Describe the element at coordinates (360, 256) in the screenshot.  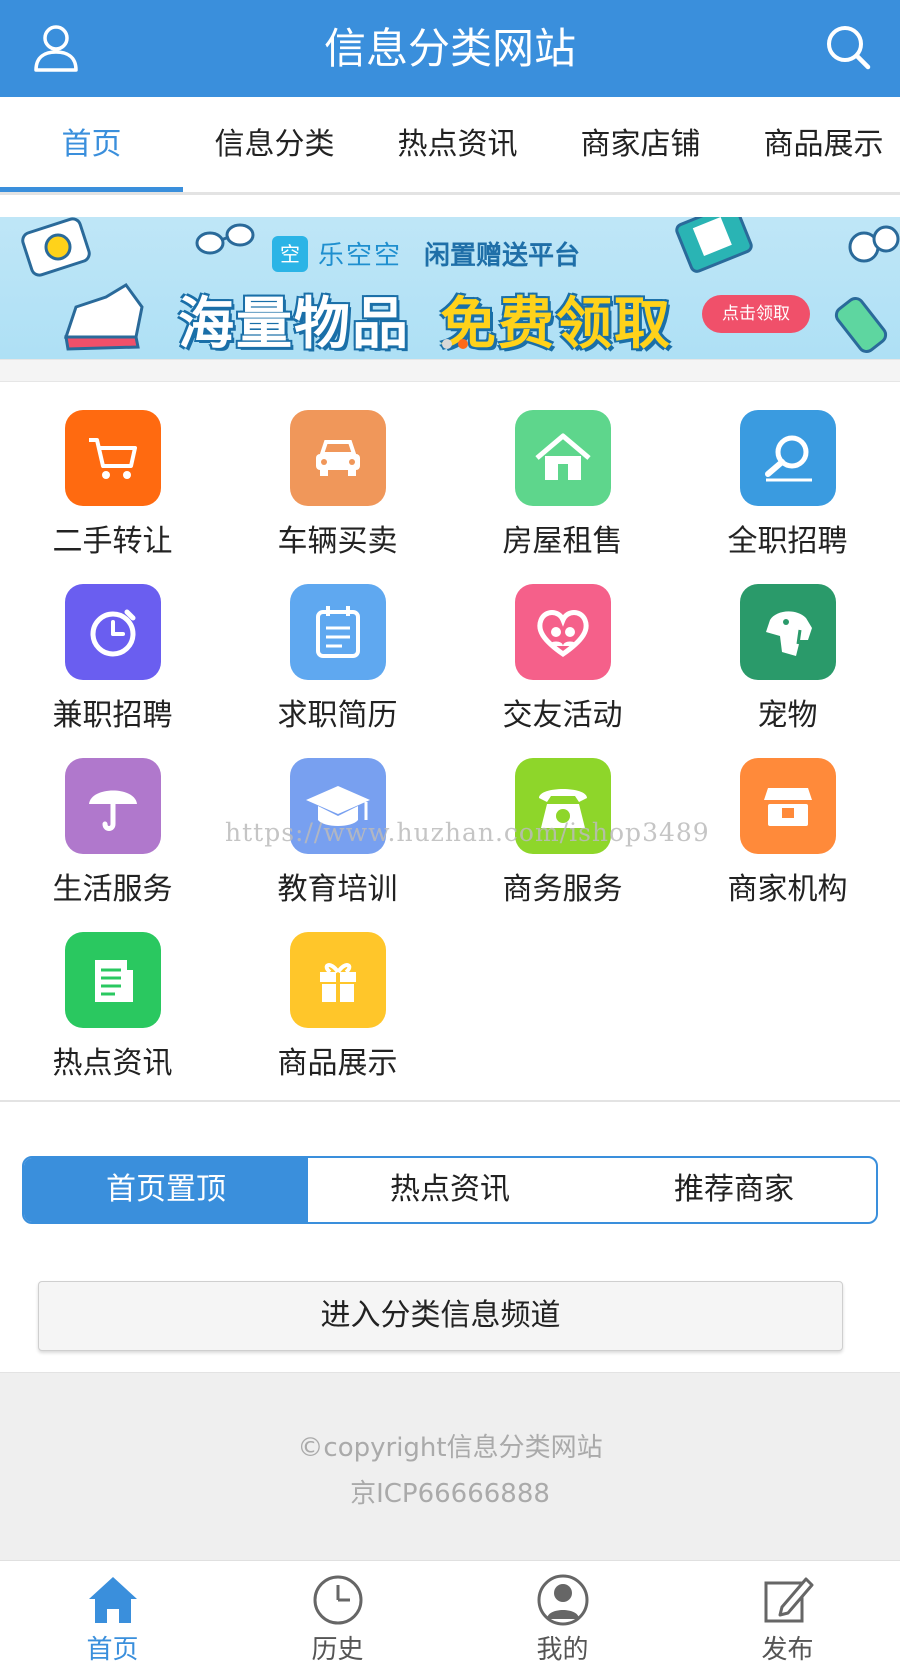
I see `banner-brand-name: 乐空空` at that location.